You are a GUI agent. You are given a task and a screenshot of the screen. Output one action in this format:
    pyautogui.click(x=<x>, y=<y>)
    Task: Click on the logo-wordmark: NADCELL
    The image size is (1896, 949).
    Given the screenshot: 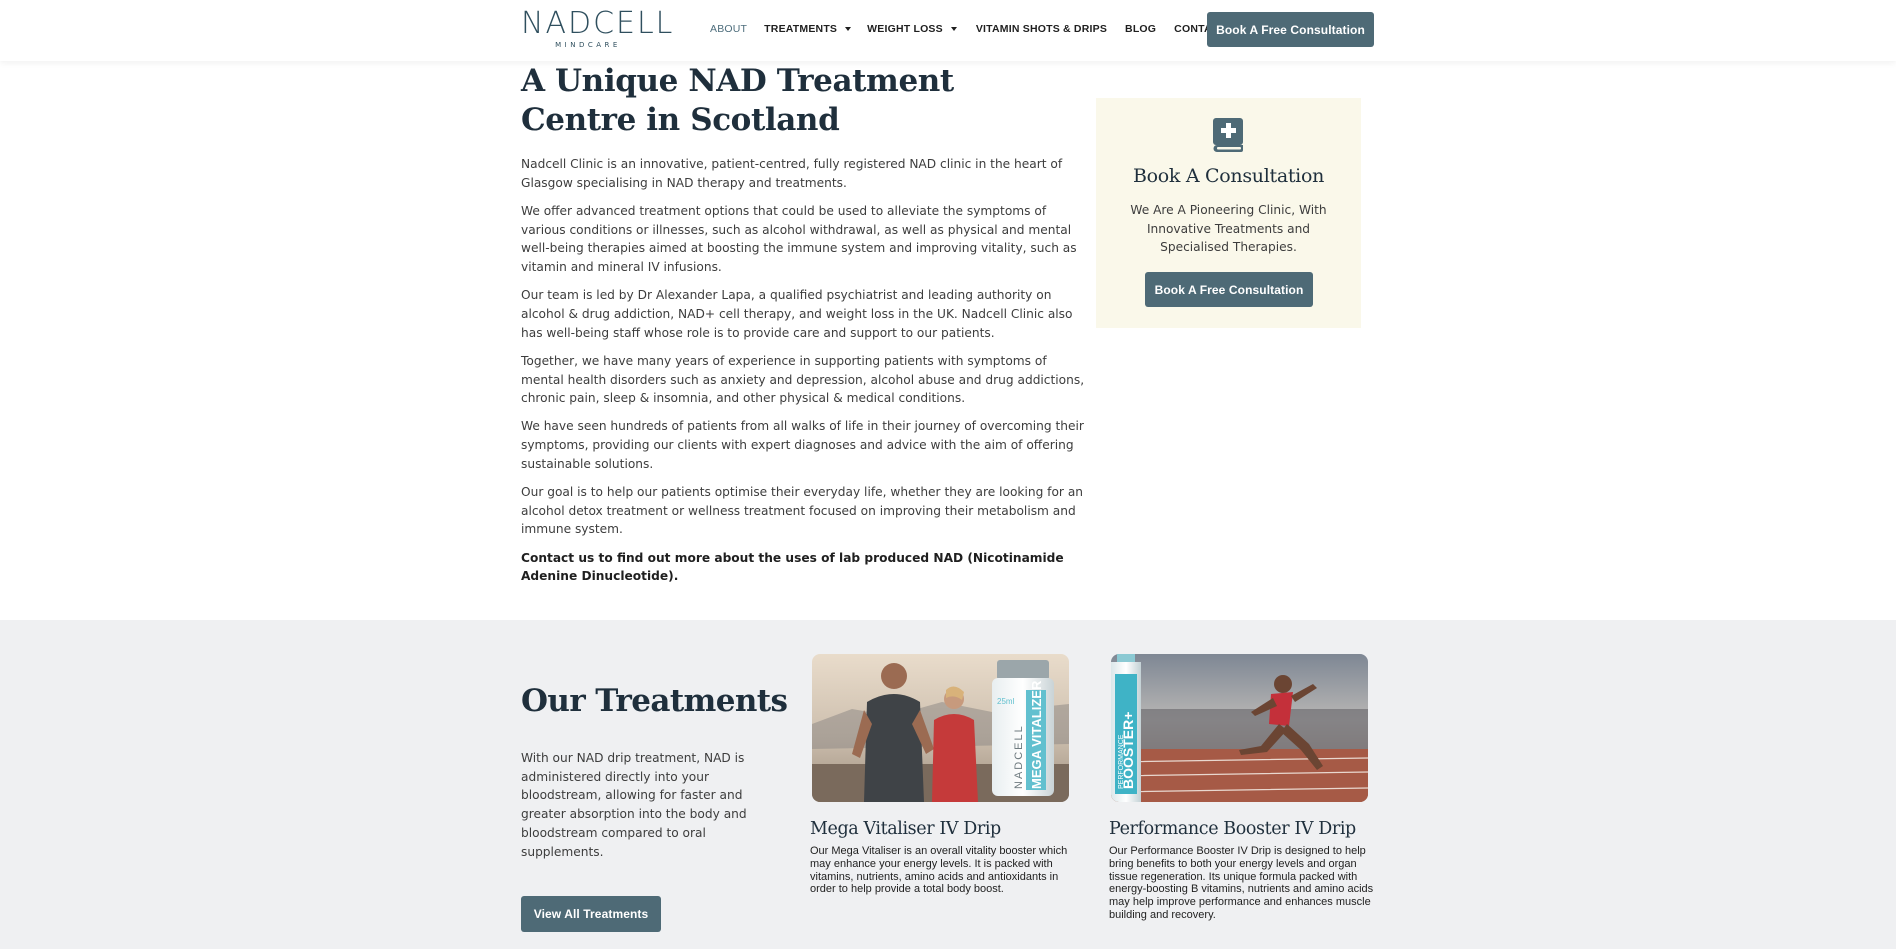 What is the action you would take?
    pyautogui.click(x=598, y=23)
    